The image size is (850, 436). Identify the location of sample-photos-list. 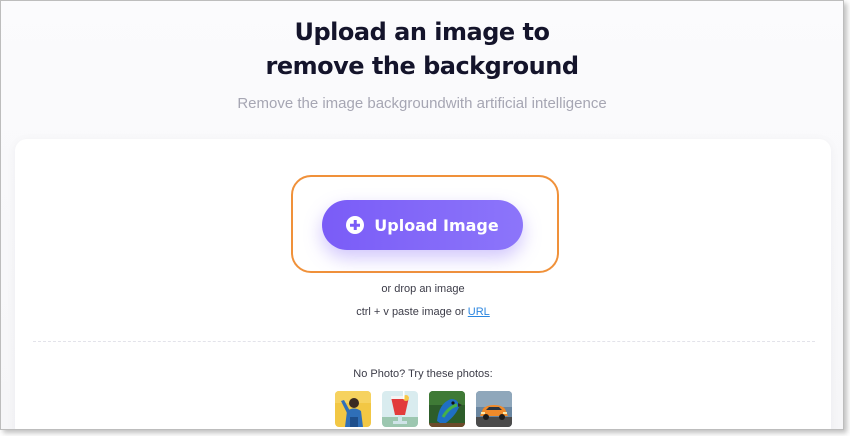
(423, 409).